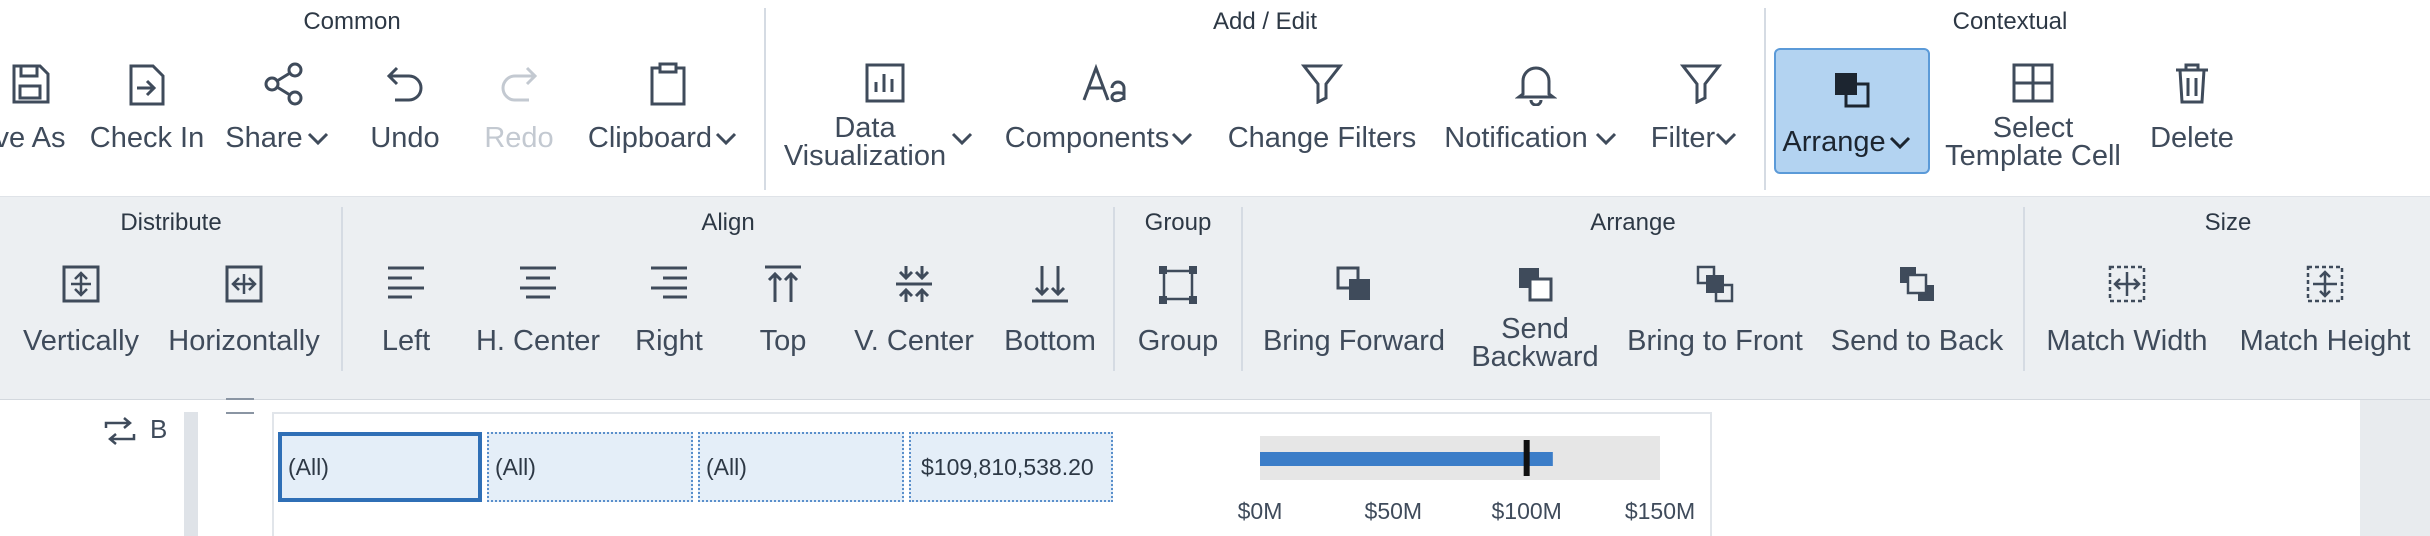 The image size is (2430, 536). What do you see at coordinates (147, 138) in the screenshot?
I see `check-in-label: Check In` at bounding box center [147, 138].